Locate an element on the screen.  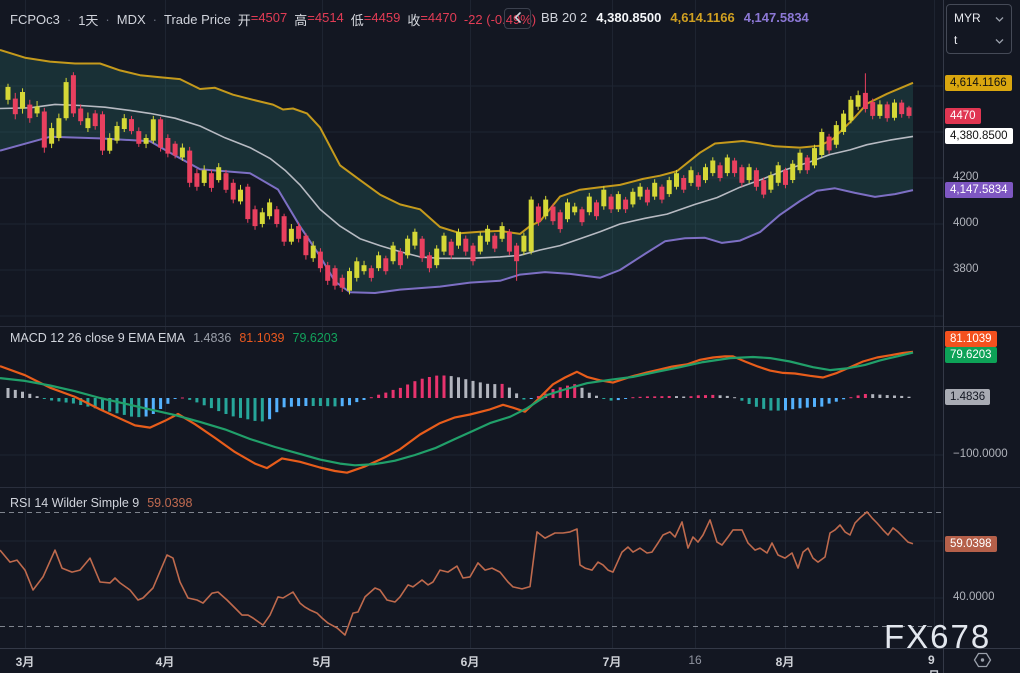
rsi-header: RSI 14 Wilder Simple 9 59.0398 is located at coordinates (101, 503).